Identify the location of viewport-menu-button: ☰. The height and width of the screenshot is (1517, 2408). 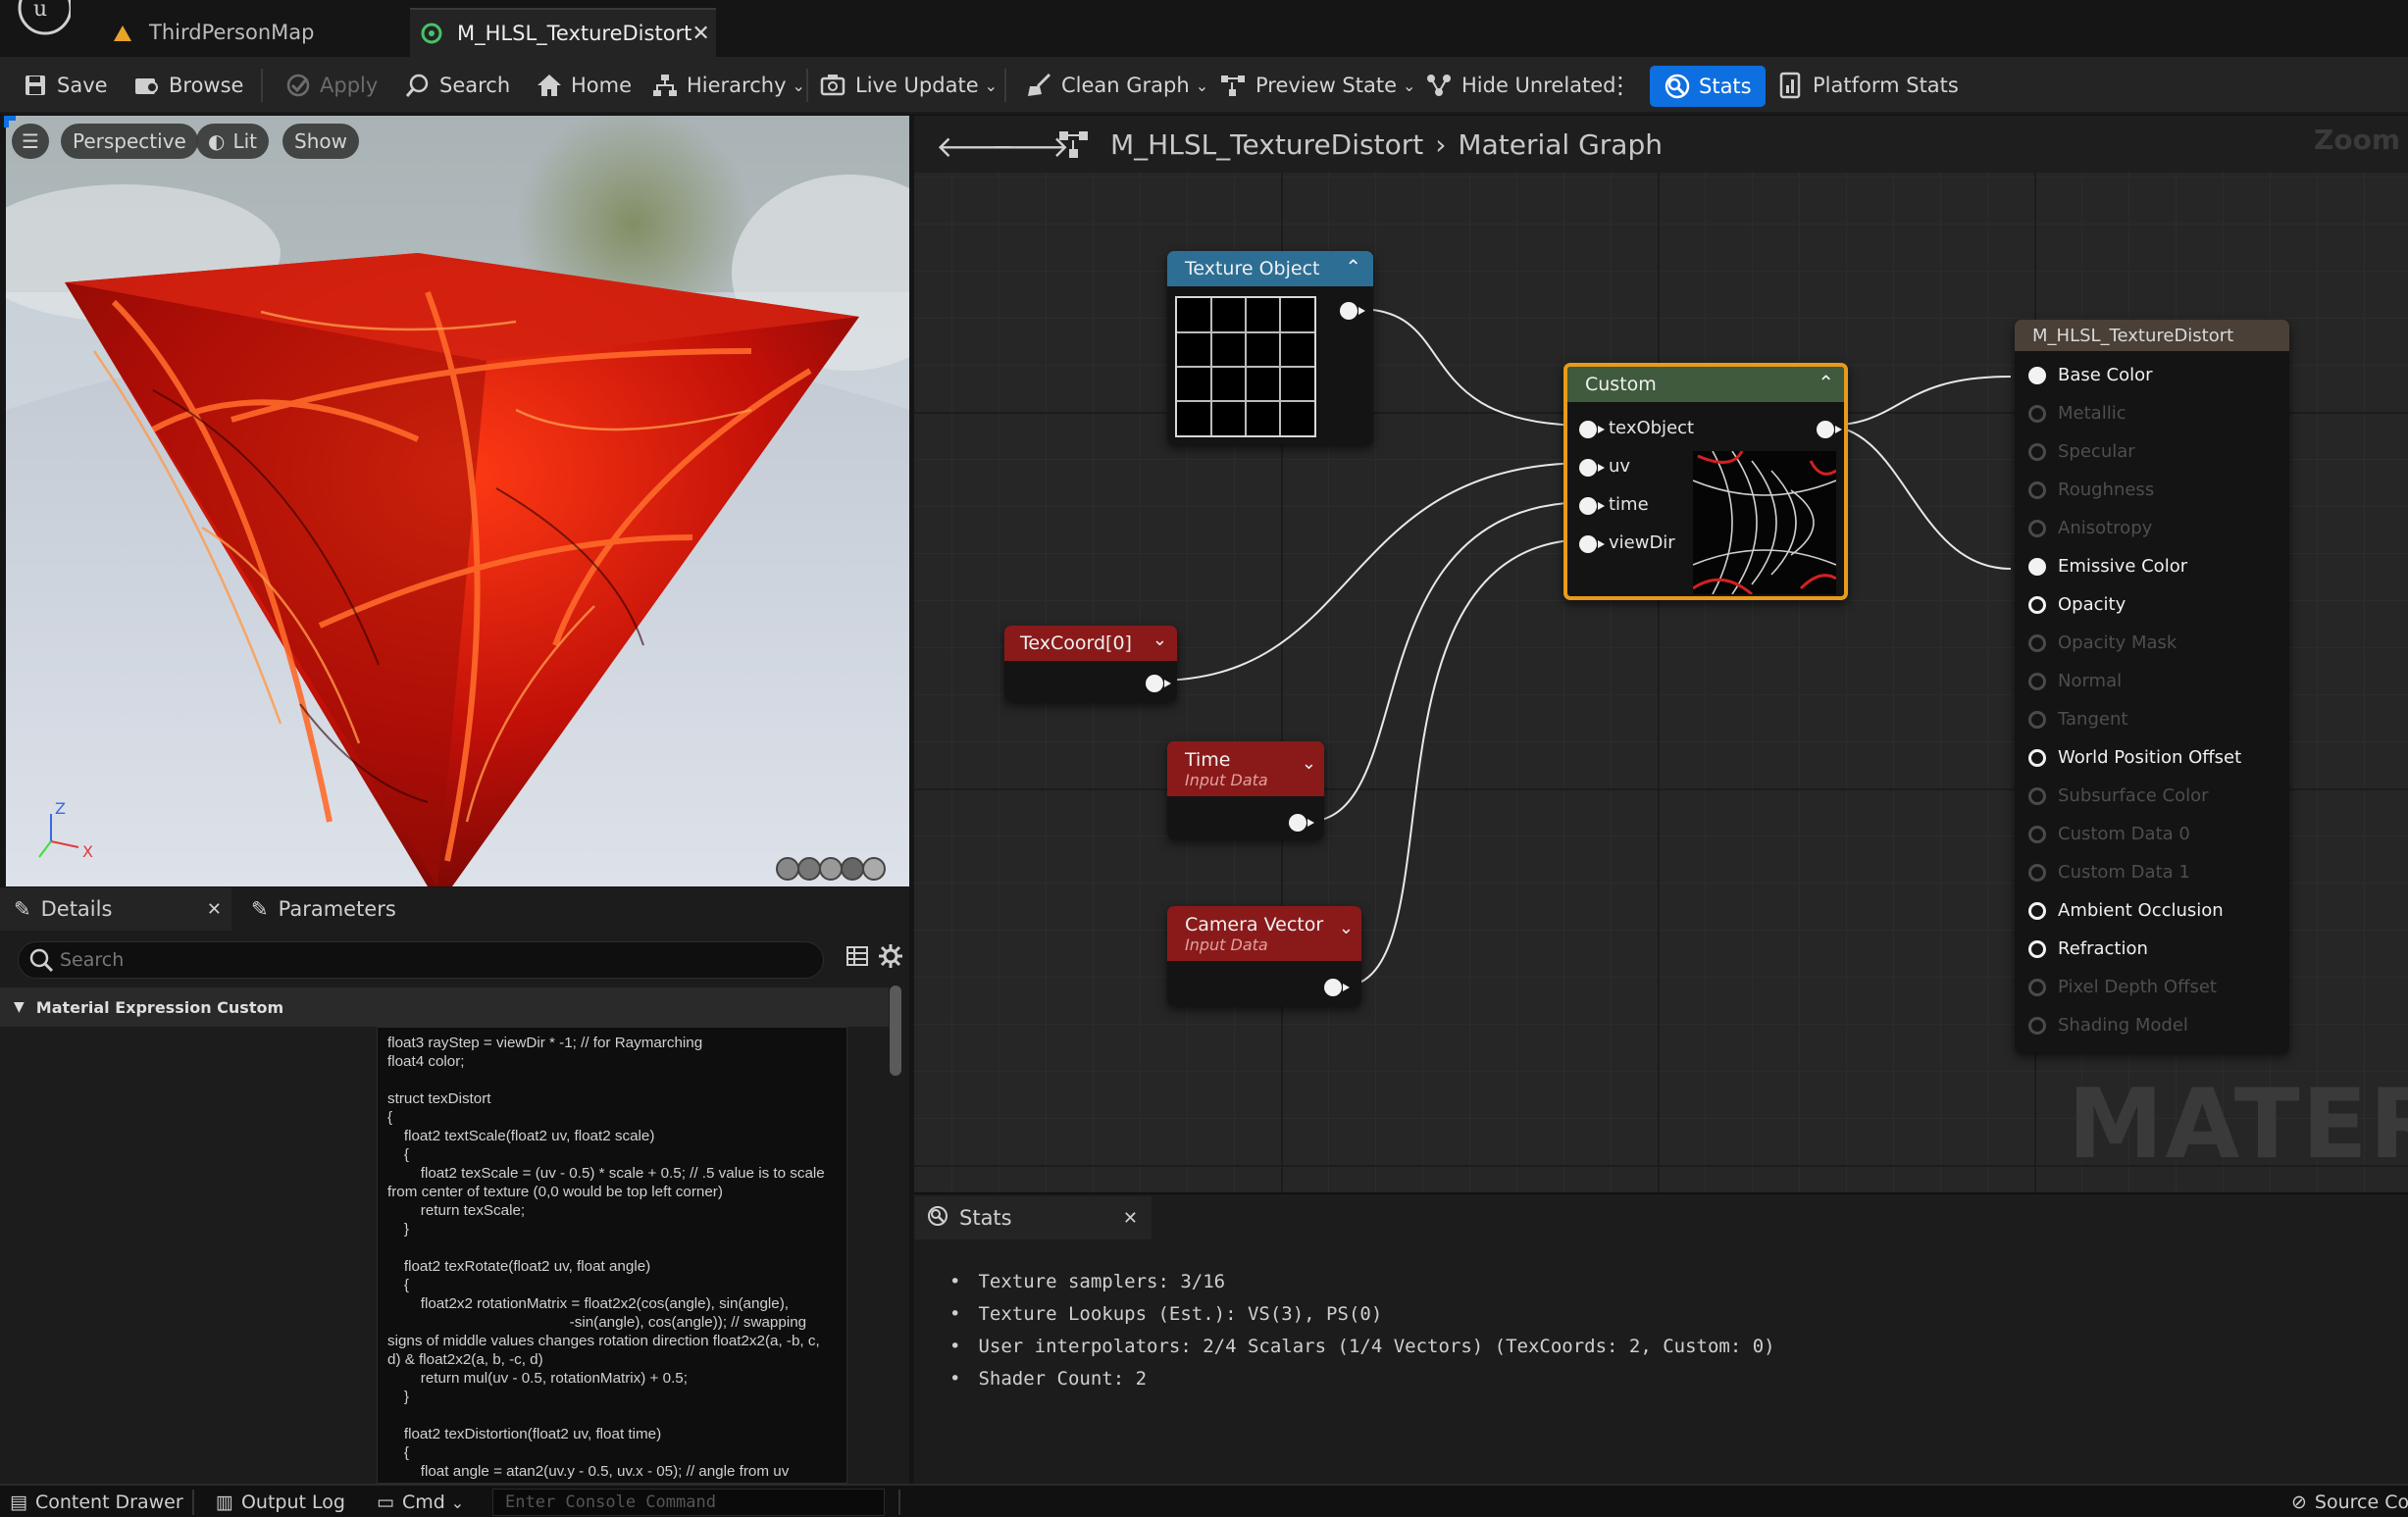
(30, 141).